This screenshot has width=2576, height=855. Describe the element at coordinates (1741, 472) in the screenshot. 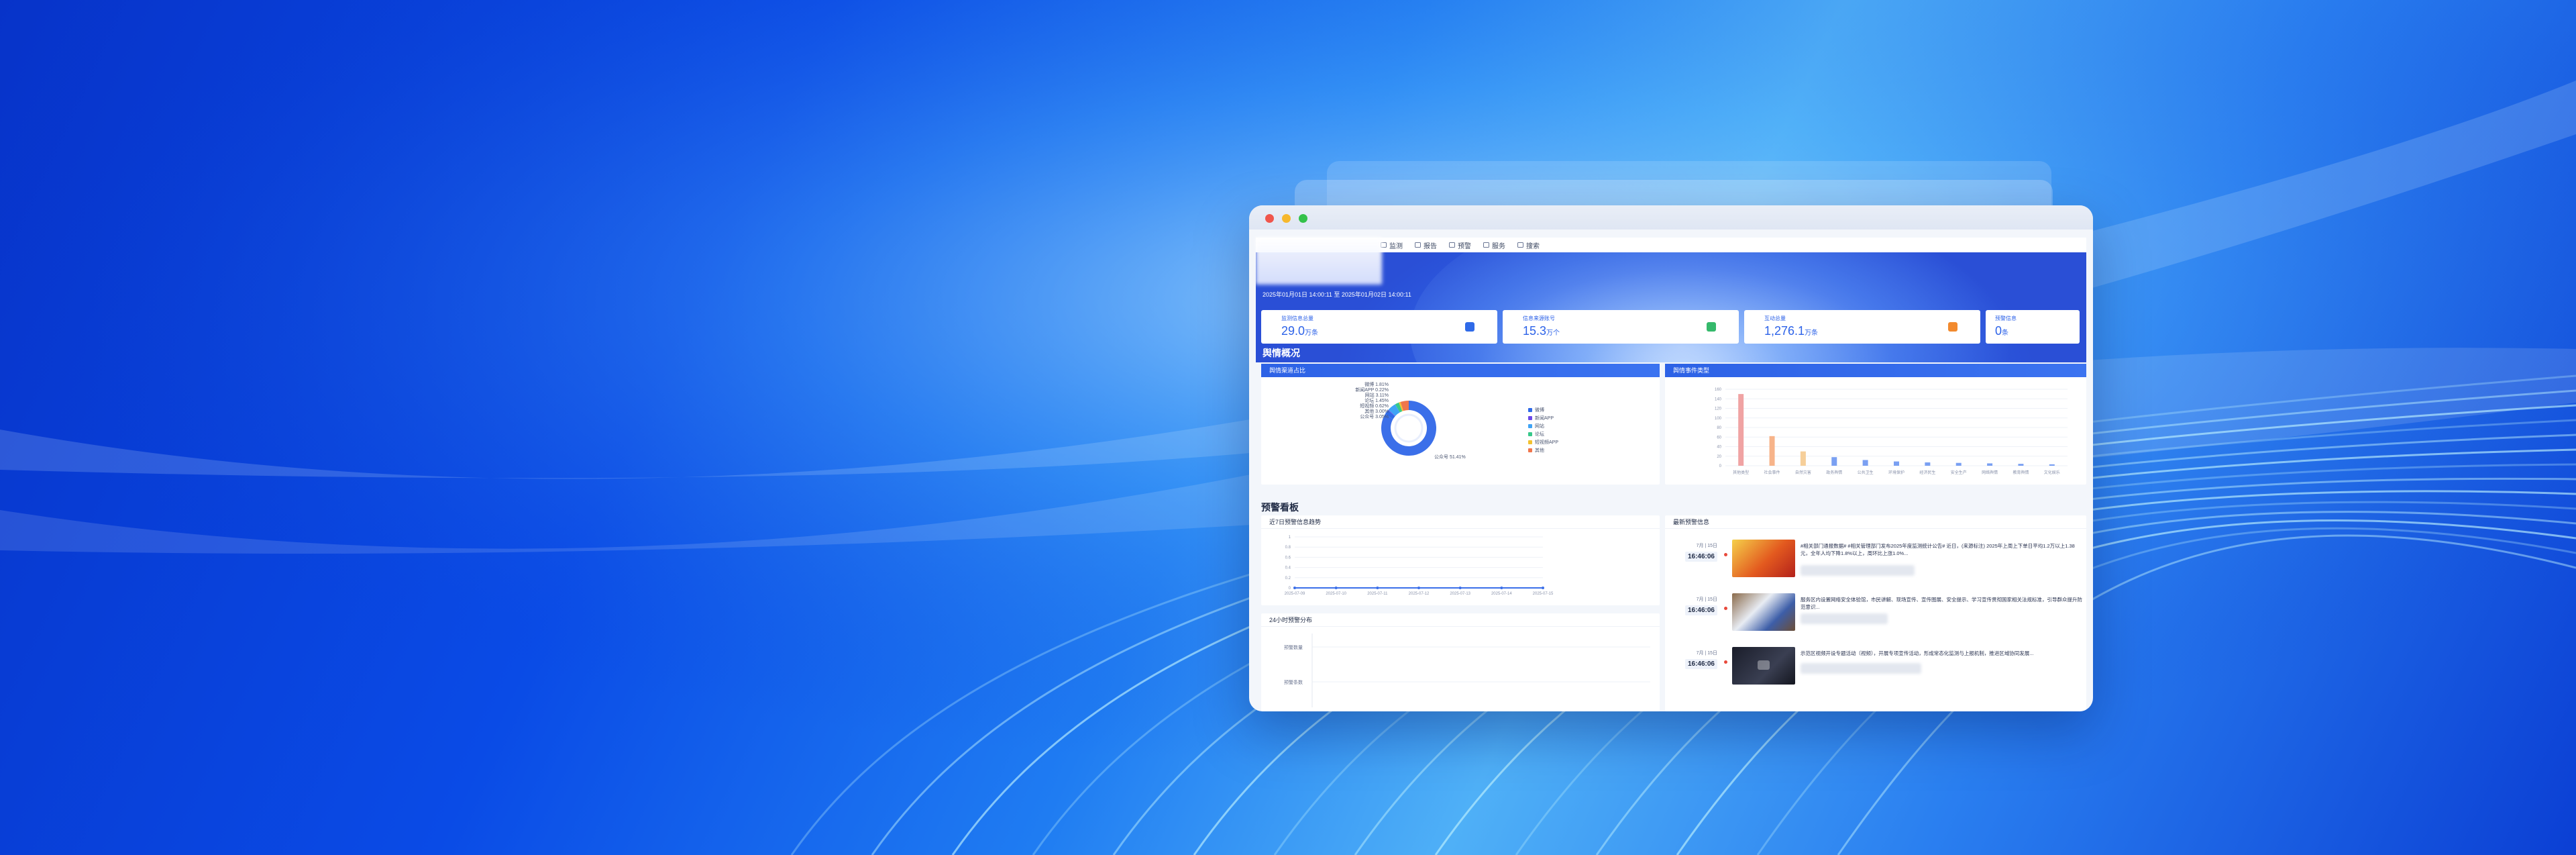

I see `x-tick-label: 其他类型` at that location.